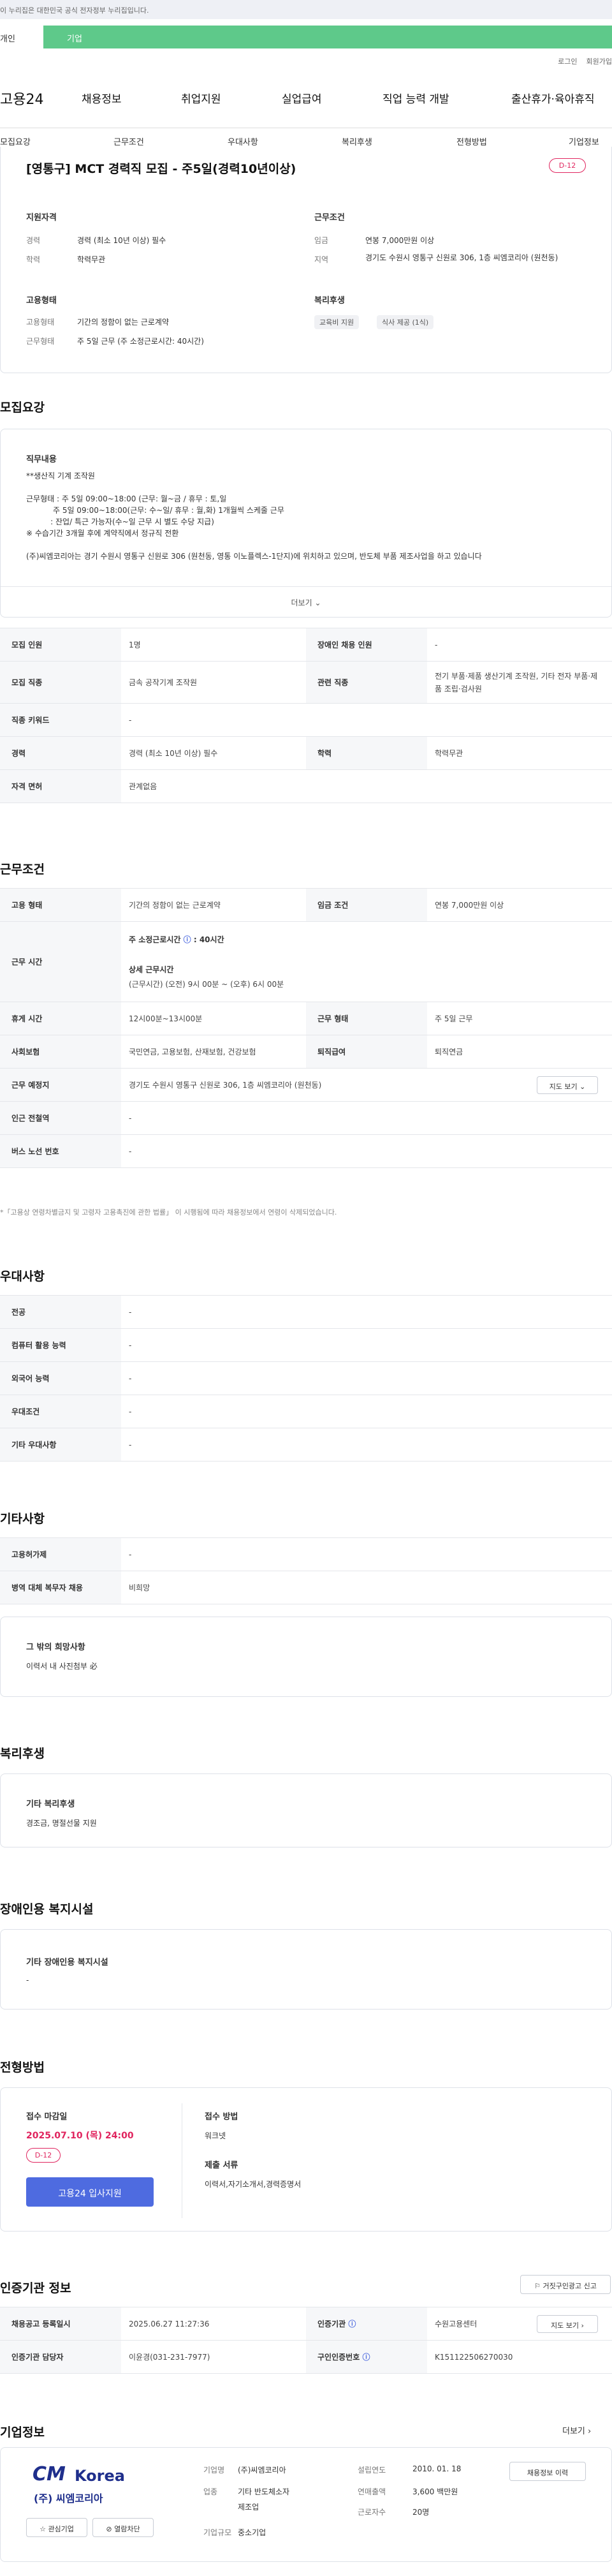 The image size is (612, 2576). Describe the element at coordinates (61, 2529) in the screenshot. I see `fav-label: 관심기업` at that location.